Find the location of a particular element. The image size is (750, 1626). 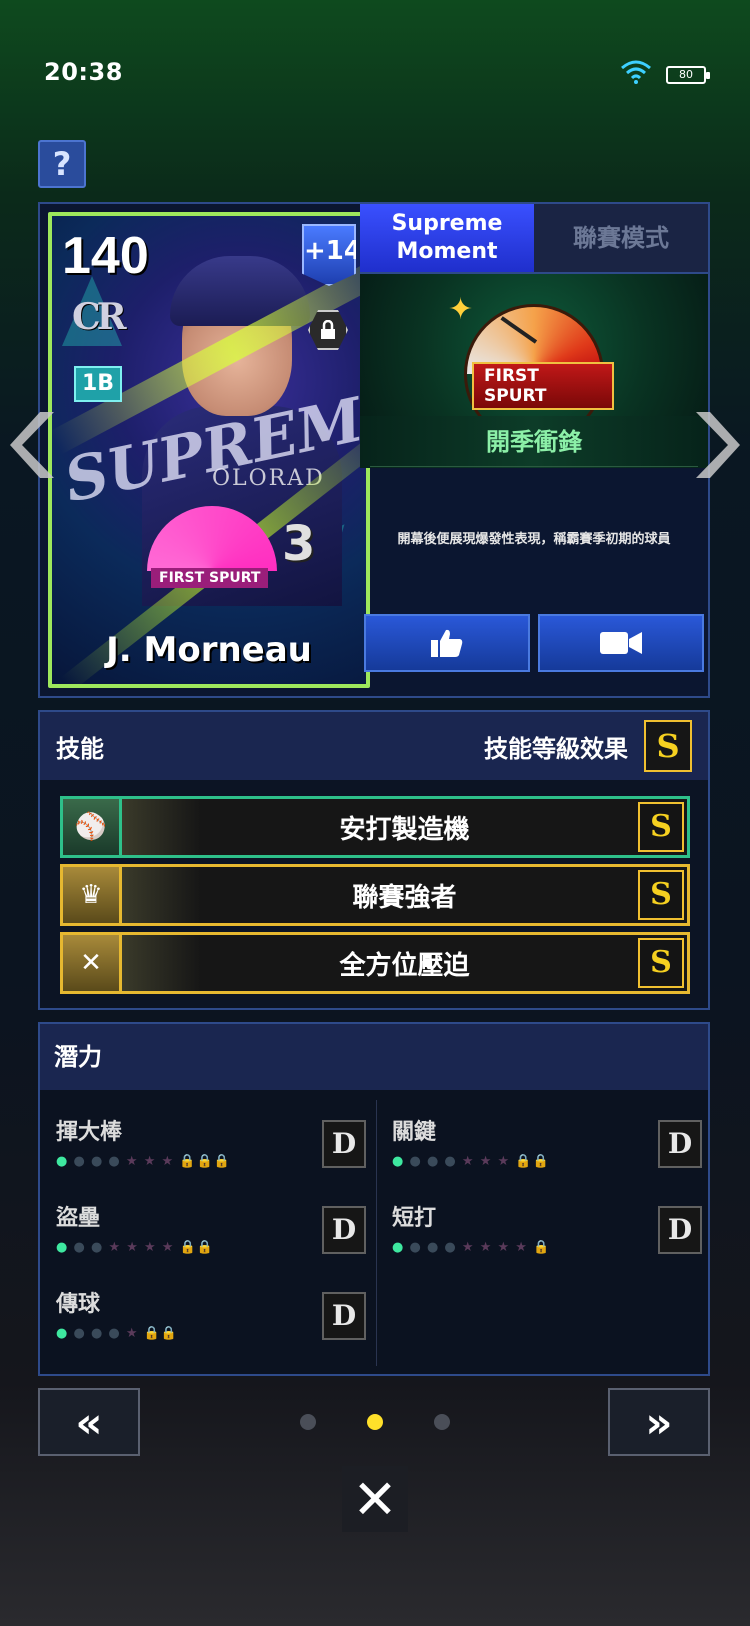

tab-league-mode: 聯賽模式 is located at coordinates (621, 238).